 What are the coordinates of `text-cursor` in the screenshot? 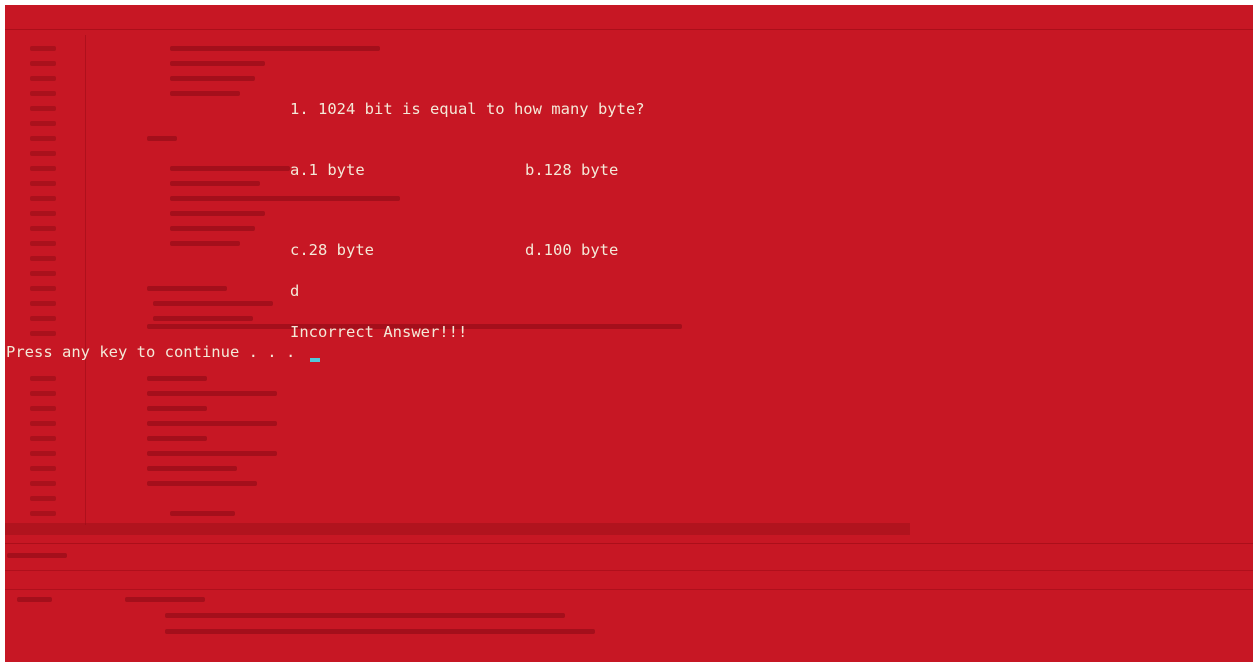 It's located at (315, 360).